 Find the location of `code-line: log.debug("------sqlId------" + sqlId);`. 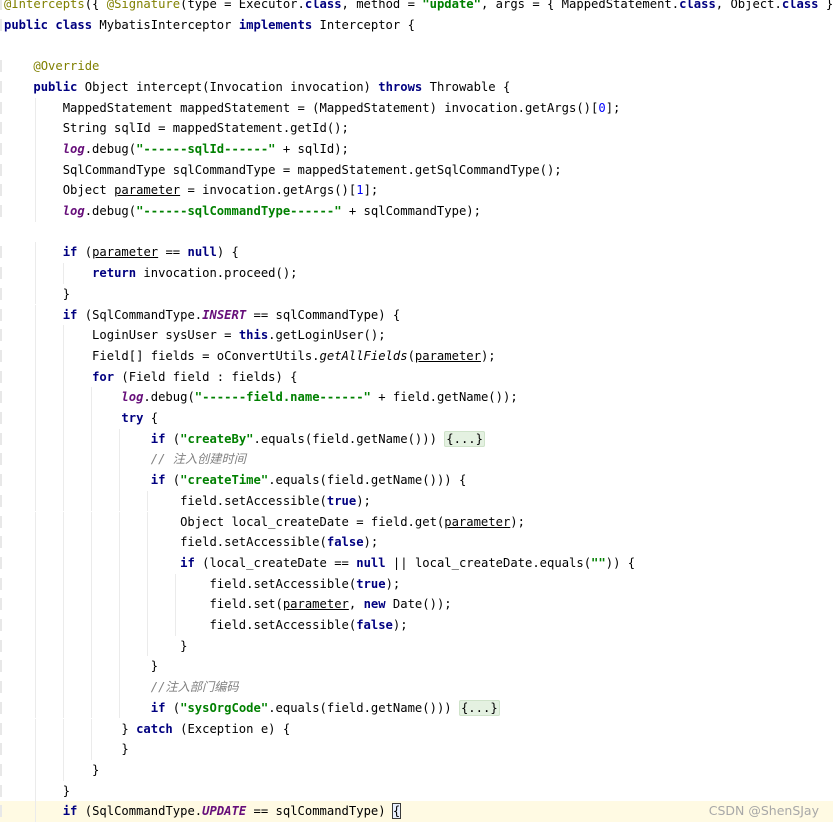

code-line: log.debug("------sqlId------" + sqlId); is located at coordinates (416, 149).